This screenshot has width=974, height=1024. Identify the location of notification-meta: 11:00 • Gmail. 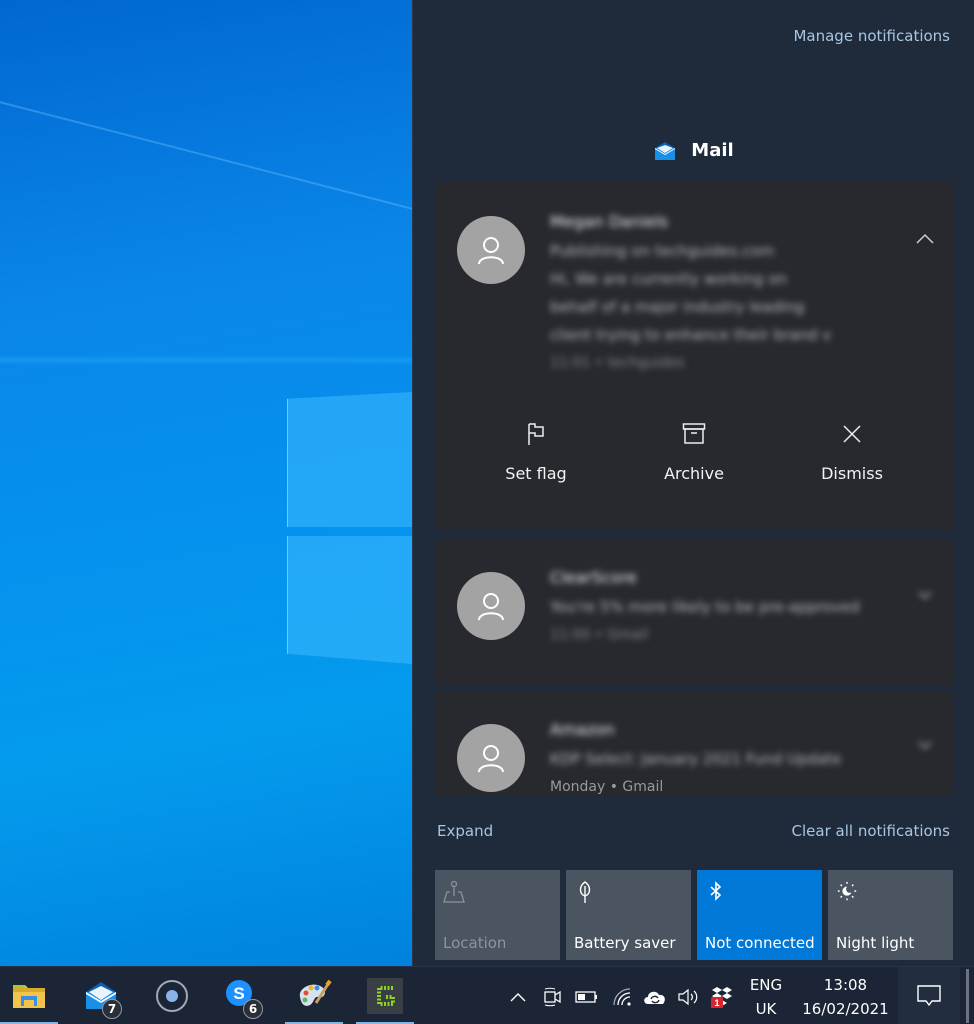
(599, 635).